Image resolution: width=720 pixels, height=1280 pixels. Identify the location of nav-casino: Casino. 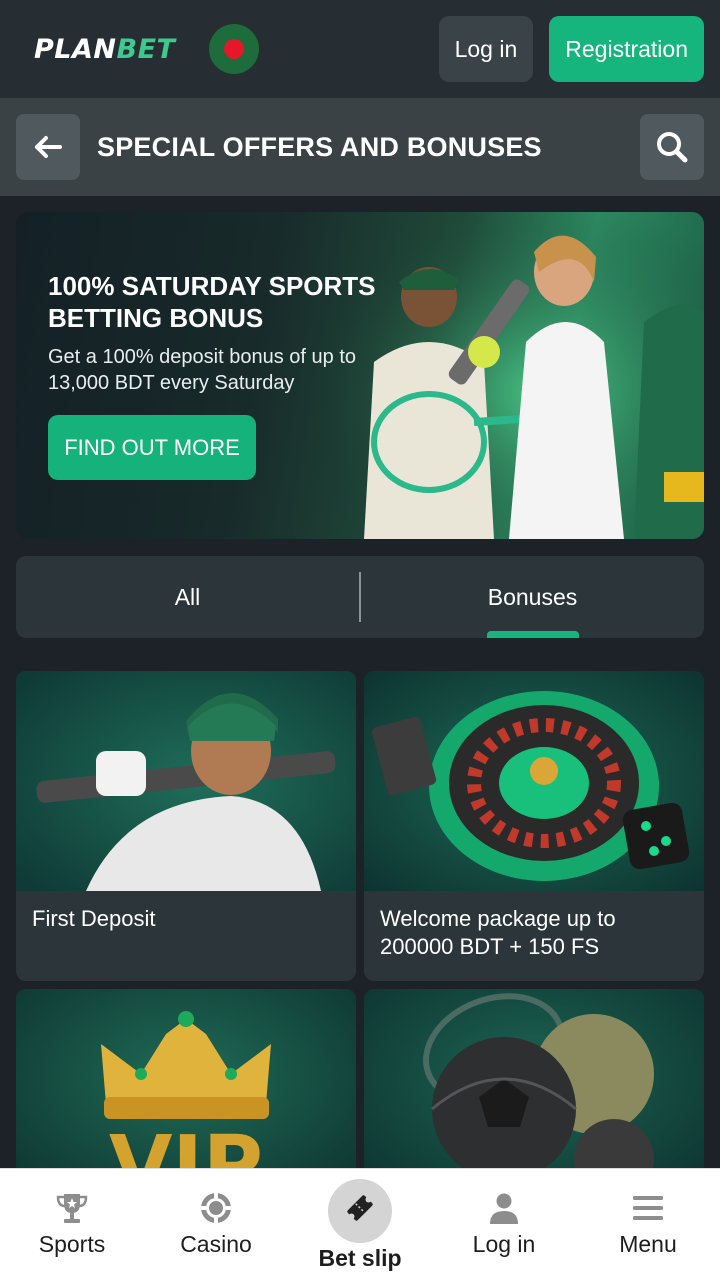
(216, 1224).